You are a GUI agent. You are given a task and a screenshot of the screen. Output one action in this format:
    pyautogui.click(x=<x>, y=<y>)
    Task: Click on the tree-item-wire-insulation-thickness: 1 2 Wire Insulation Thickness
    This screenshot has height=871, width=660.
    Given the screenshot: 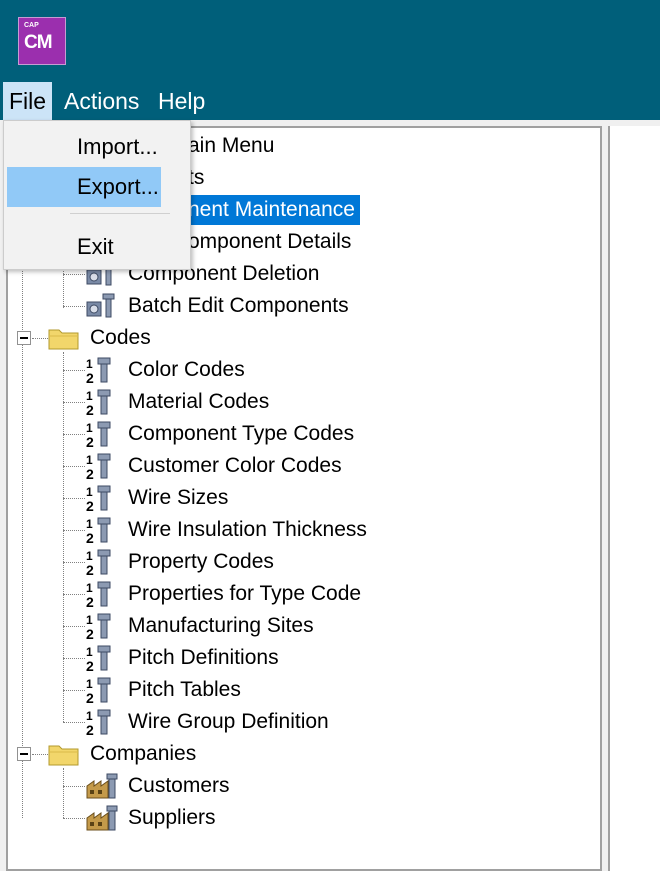 What is the action you would take?
    pyautogui.click(x=342, y=530)
    